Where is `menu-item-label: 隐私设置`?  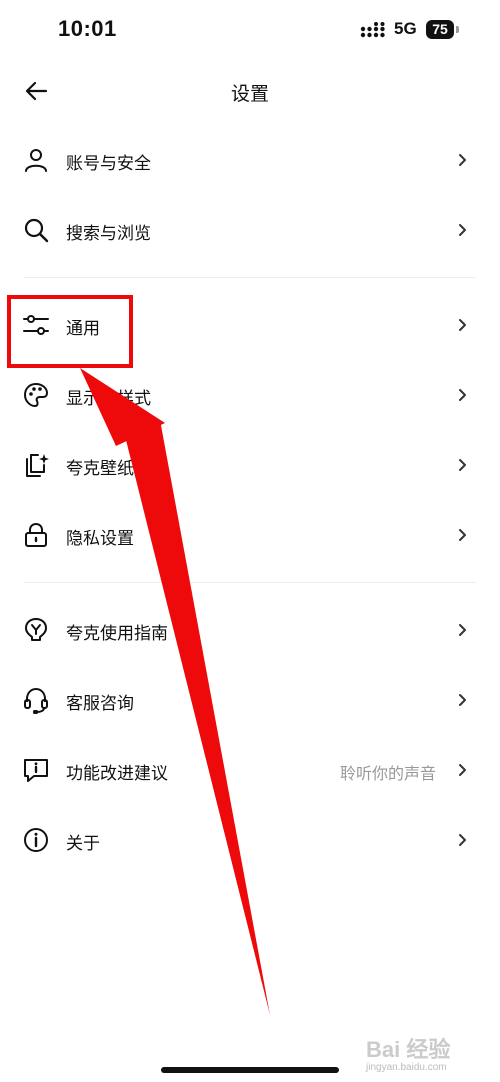 menu-item-label: 隐私设置 is located at coordinates (100, 538).